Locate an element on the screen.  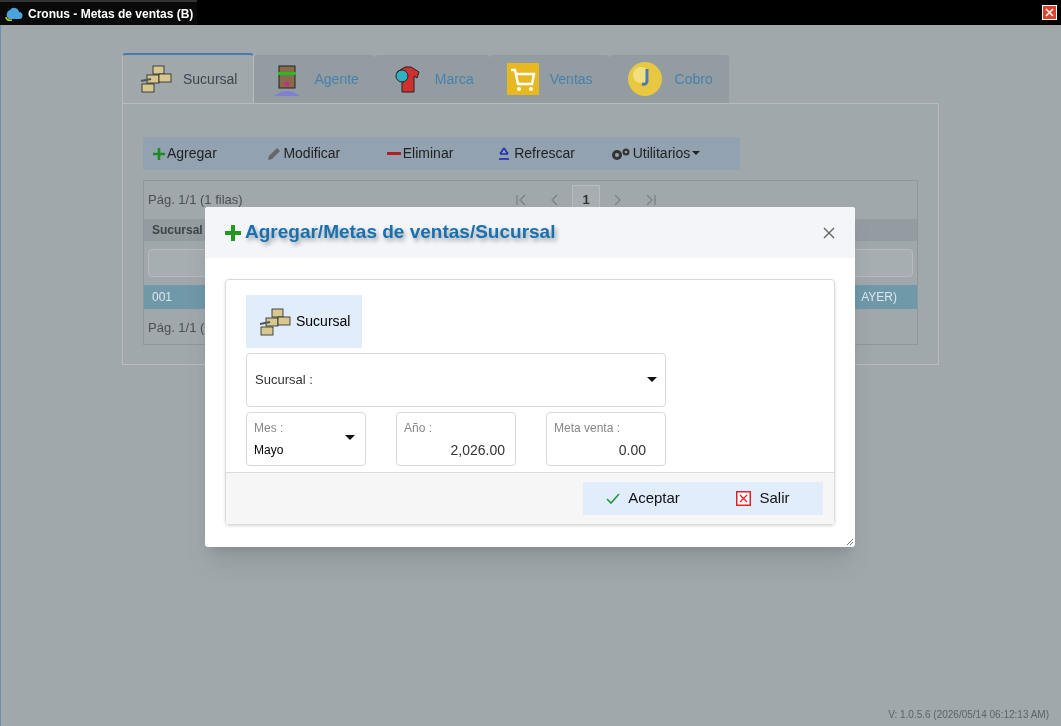
toolbar-button: Modificar is located at coordinates (327, 153).